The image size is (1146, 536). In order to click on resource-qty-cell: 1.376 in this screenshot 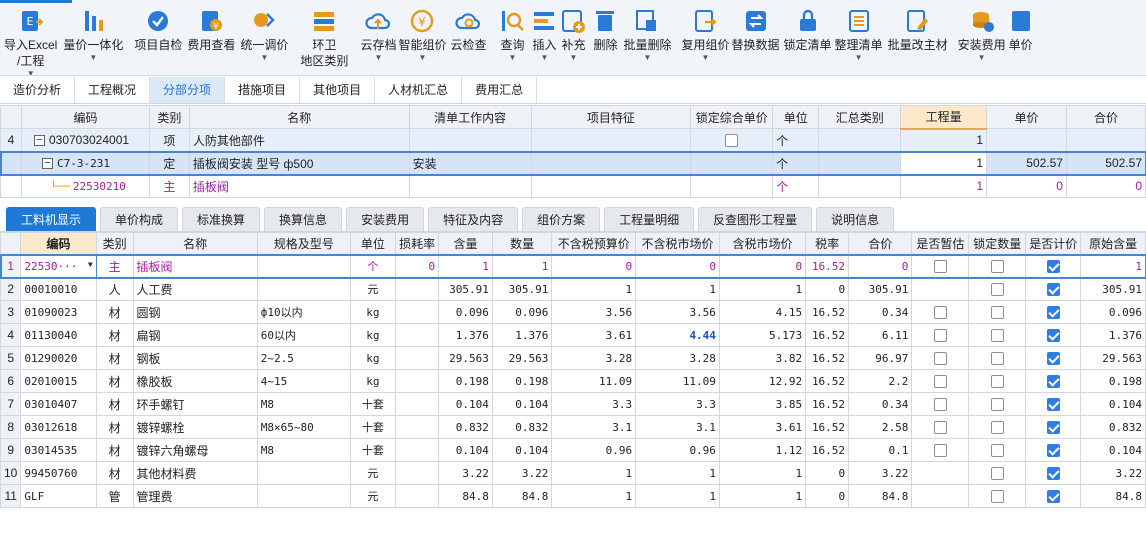, I will do `click(522, 335)`.